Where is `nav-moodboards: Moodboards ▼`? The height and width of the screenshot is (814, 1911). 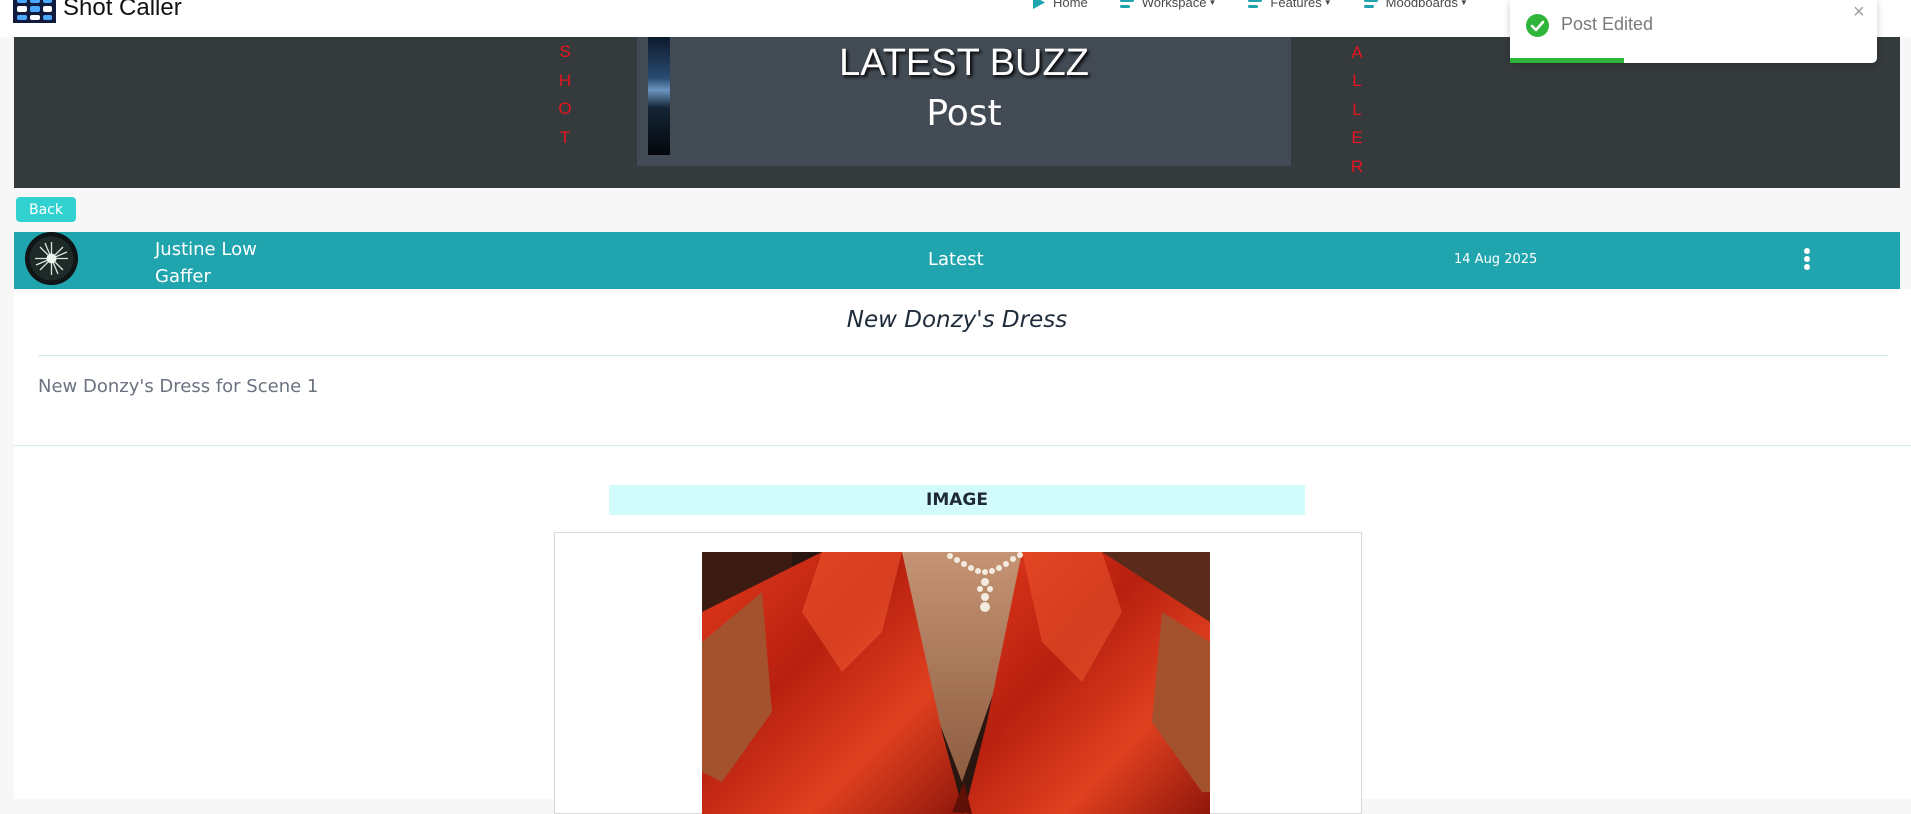 nav-moodboards: Moodboards ▼ is located at coordinates (1415, 5).